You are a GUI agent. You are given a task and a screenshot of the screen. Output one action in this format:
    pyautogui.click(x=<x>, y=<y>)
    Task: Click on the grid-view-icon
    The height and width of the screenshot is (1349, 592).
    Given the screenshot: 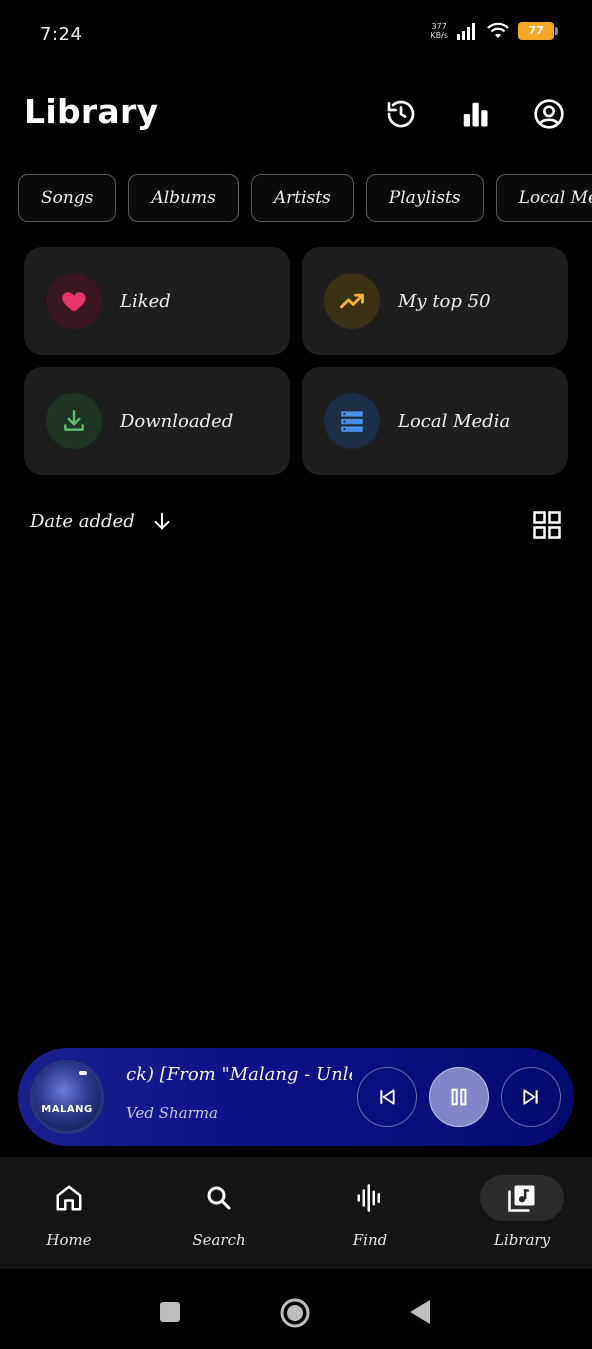 What is the action you would take?
    pyautogui.click(x=547, y=525)
    